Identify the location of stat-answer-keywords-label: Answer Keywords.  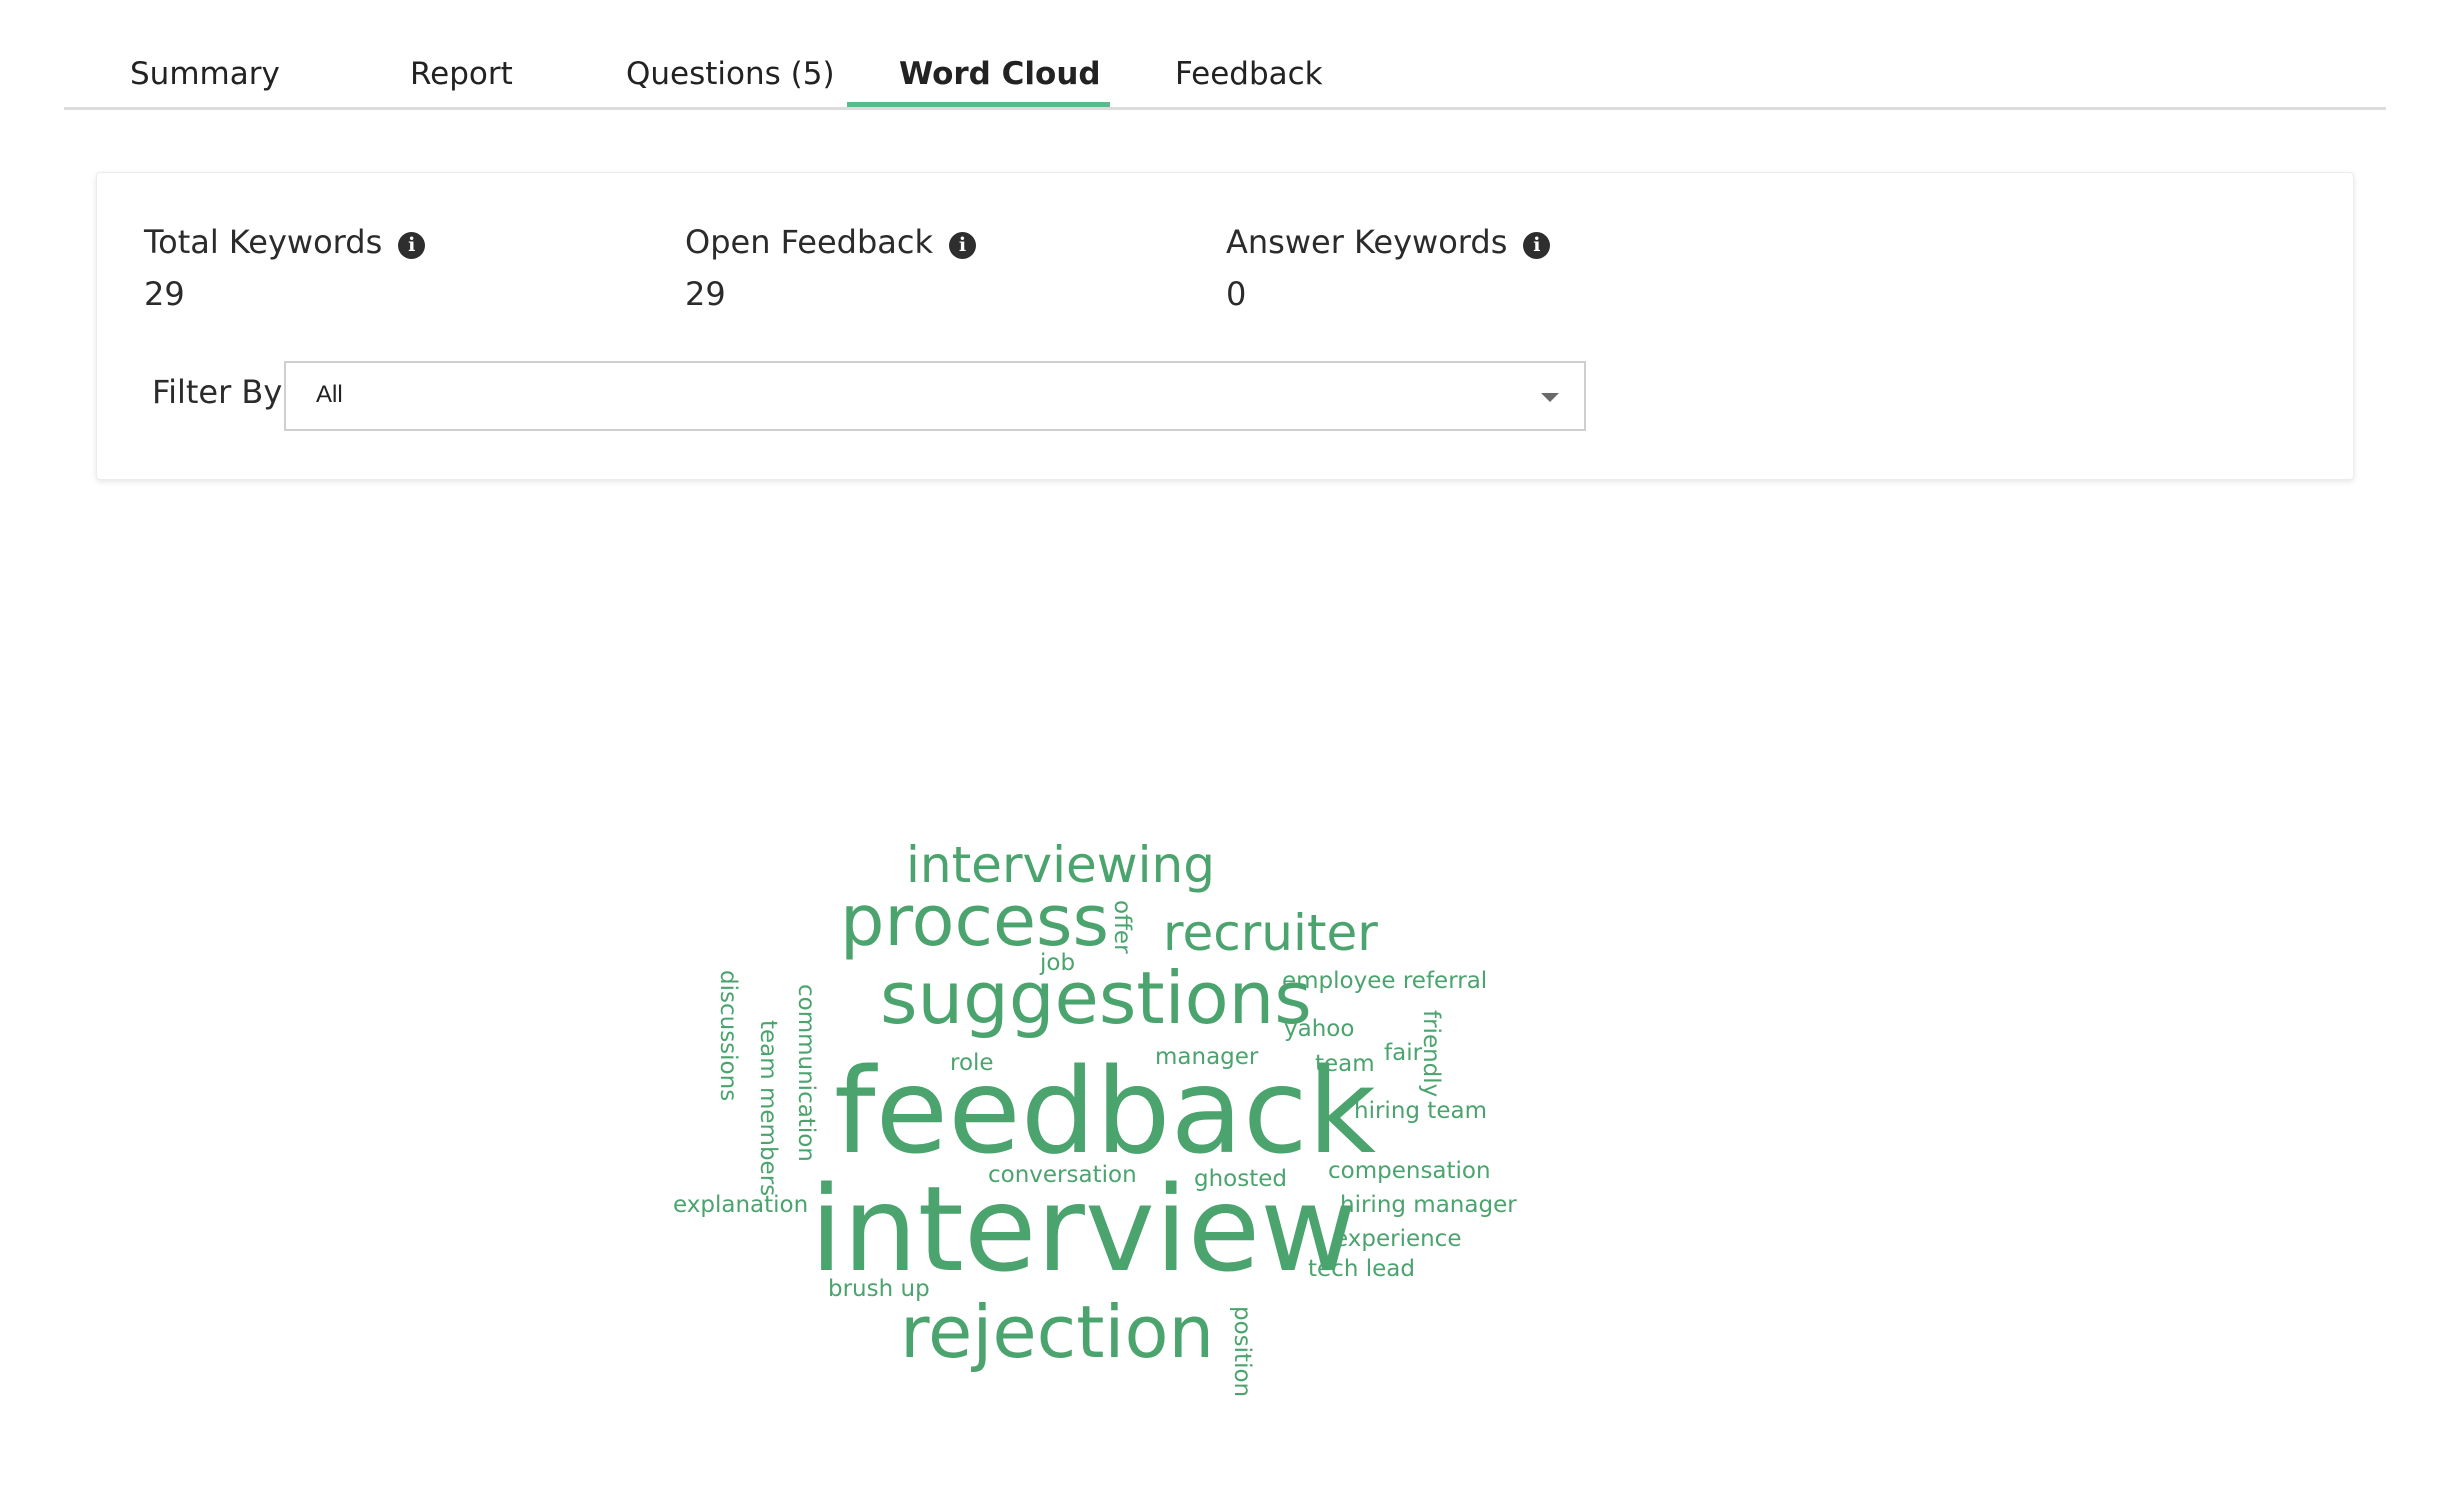
(1367, 242).